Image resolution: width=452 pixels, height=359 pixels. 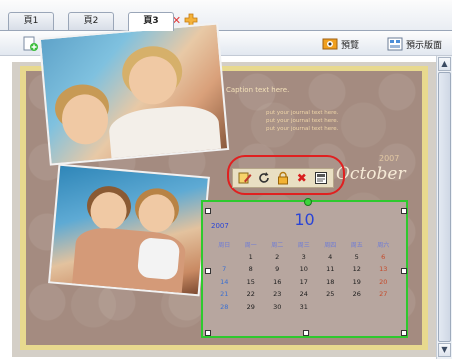 What do you see at coordinates (30, 44) in the screenshot?
I see `new-page-icon` at bounding box center [30, 44].